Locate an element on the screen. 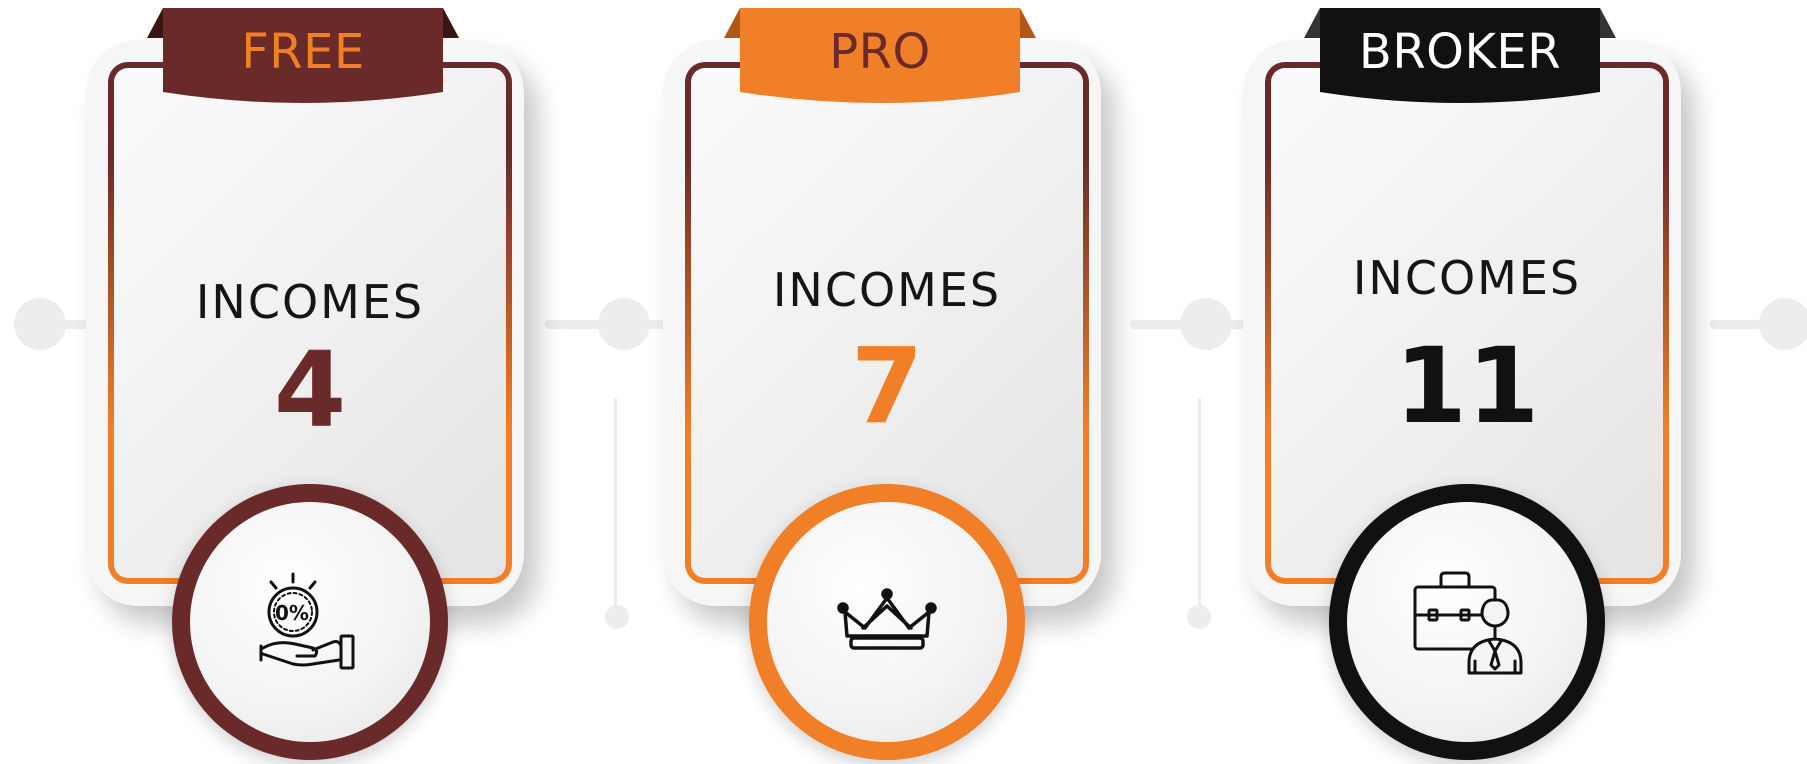  businessman-briefcase-icon is located at coordinates (1468, 623).